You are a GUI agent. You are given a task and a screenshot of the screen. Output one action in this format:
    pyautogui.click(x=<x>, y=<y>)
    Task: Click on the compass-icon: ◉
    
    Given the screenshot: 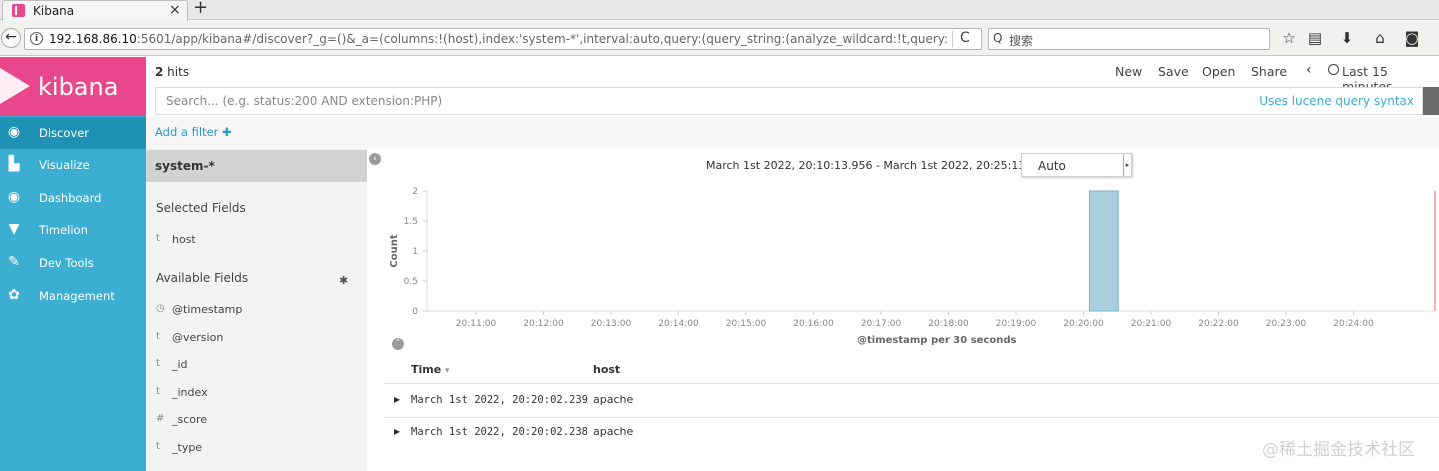 What is the action you would take?
    pyautogui.click(x=14, y=132)
    